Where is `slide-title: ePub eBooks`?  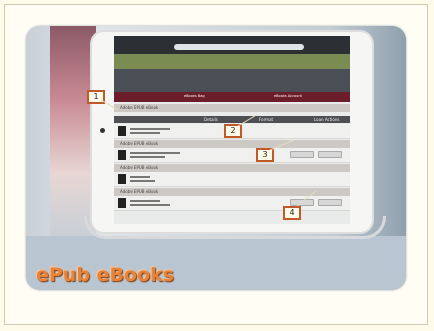
slide-title: ePub eBooks is located at coordinates (105, 275).